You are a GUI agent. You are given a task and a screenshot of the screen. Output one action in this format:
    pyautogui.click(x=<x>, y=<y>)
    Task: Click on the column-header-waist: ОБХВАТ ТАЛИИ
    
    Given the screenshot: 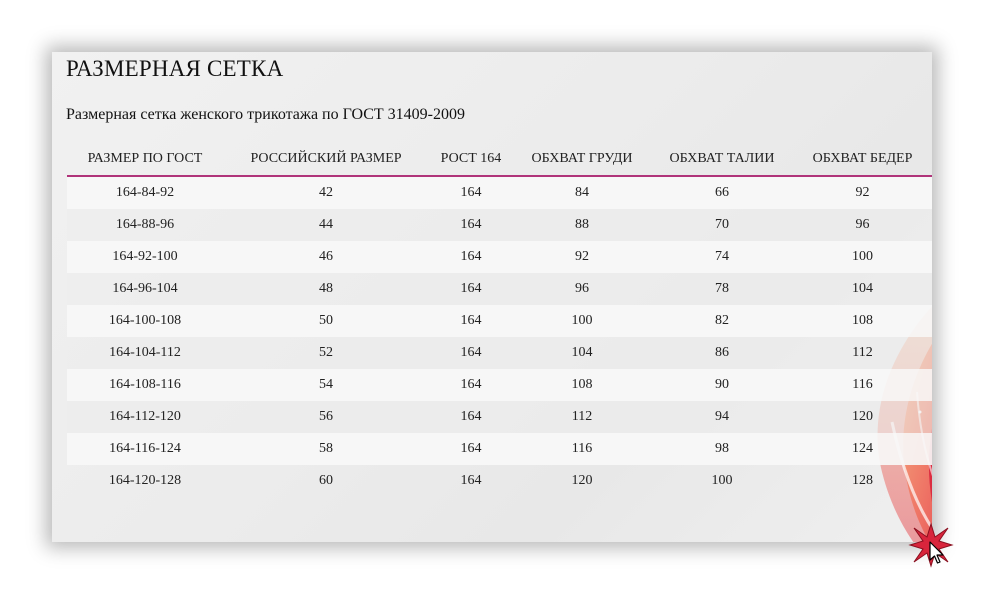 What is the action you would take?
    pyautogui.click(x=722, y=159)
    